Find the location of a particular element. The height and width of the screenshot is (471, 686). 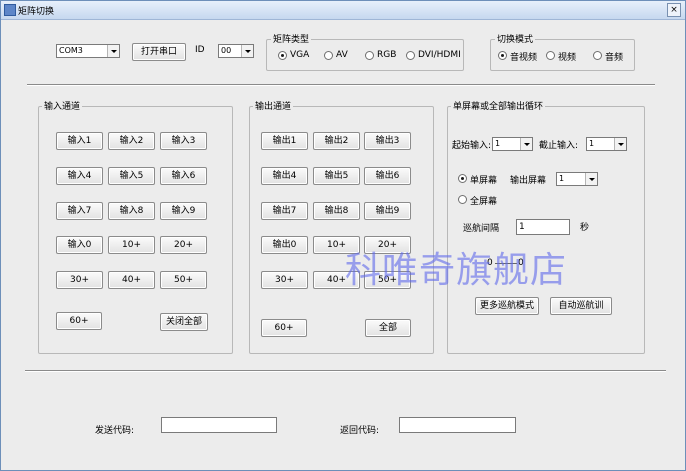

end-input-value: 1 is located at coordinates (592, 143).